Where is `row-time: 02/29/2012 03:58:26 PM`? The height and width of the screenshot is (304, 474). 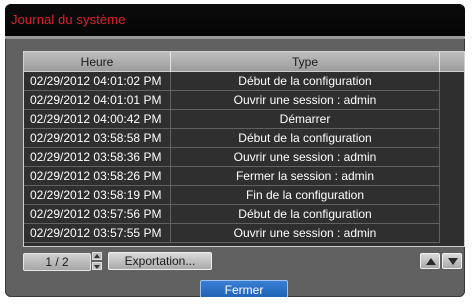
row-time: 02/29/2012 03:58:26 PM is located at coordinates (96, 176).